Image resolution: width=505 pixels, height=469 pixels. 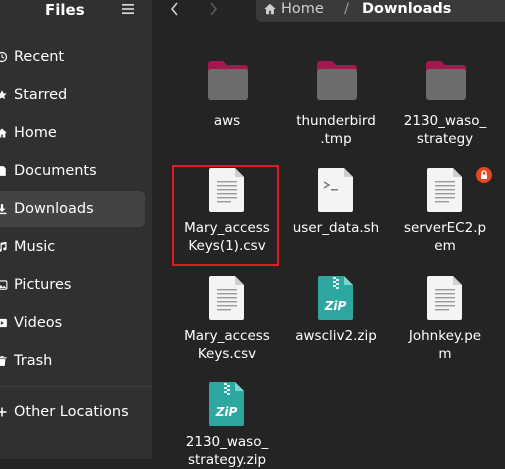 What do you see at coordinates (4, 95) in the screenshot?
I see `star-icon` at bounding box center [4, 95].